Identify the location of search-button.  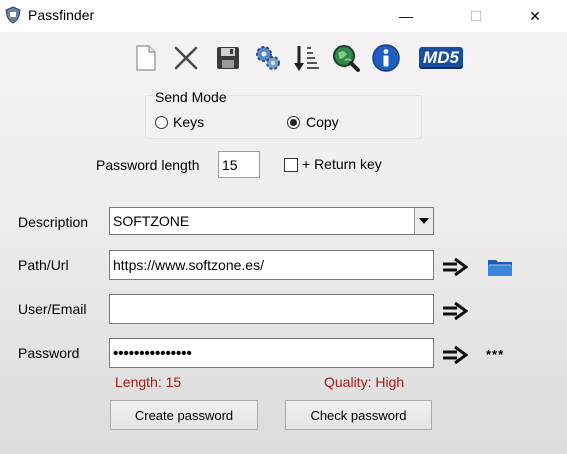
(346, 58).